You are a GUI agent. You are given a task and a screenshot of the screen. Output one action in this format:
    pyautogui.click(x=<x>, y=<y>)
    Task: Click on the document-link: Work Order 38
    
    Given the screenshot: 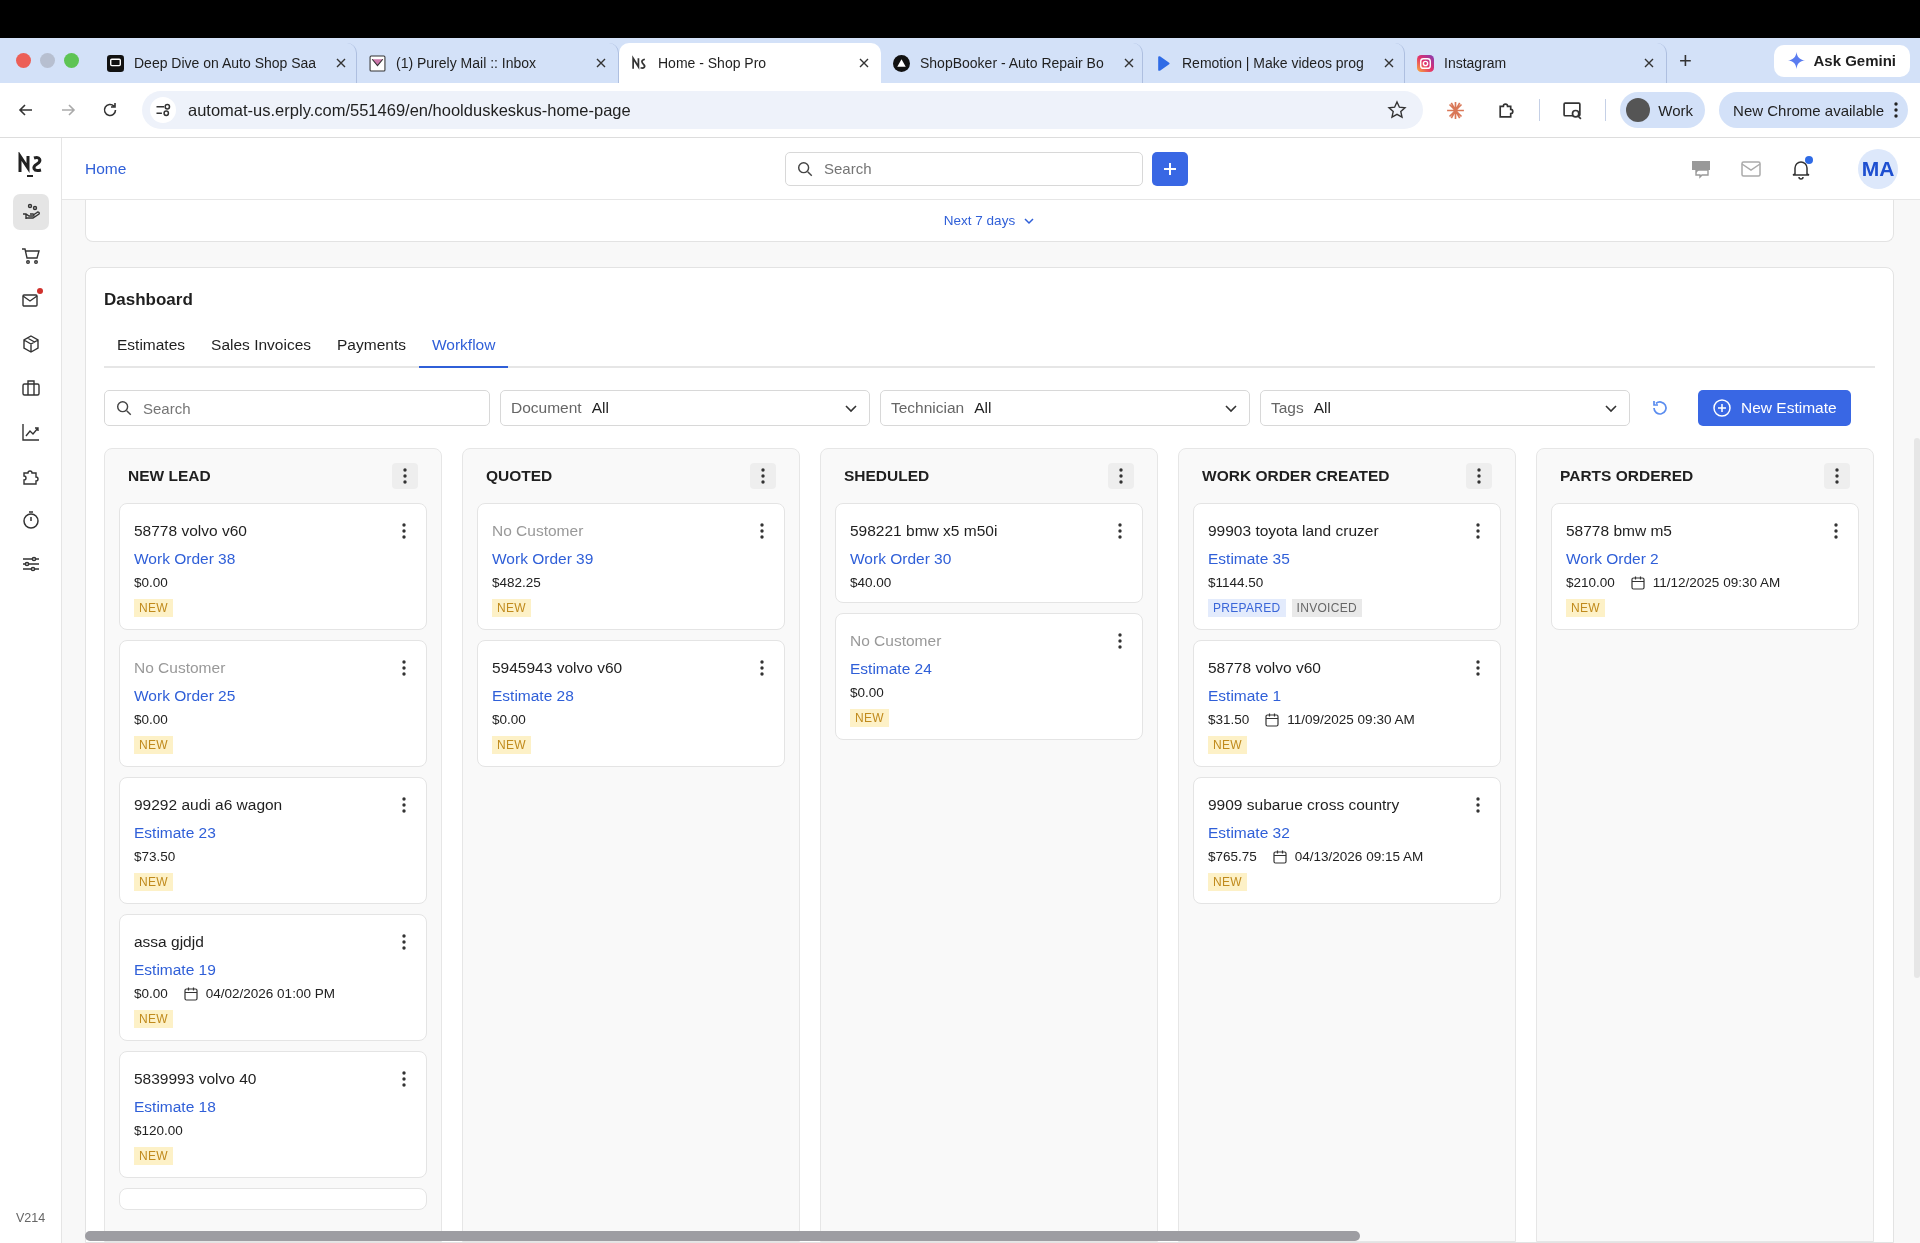 What is the action you would take?
    pyautogui.click(x=185, y=559)
    